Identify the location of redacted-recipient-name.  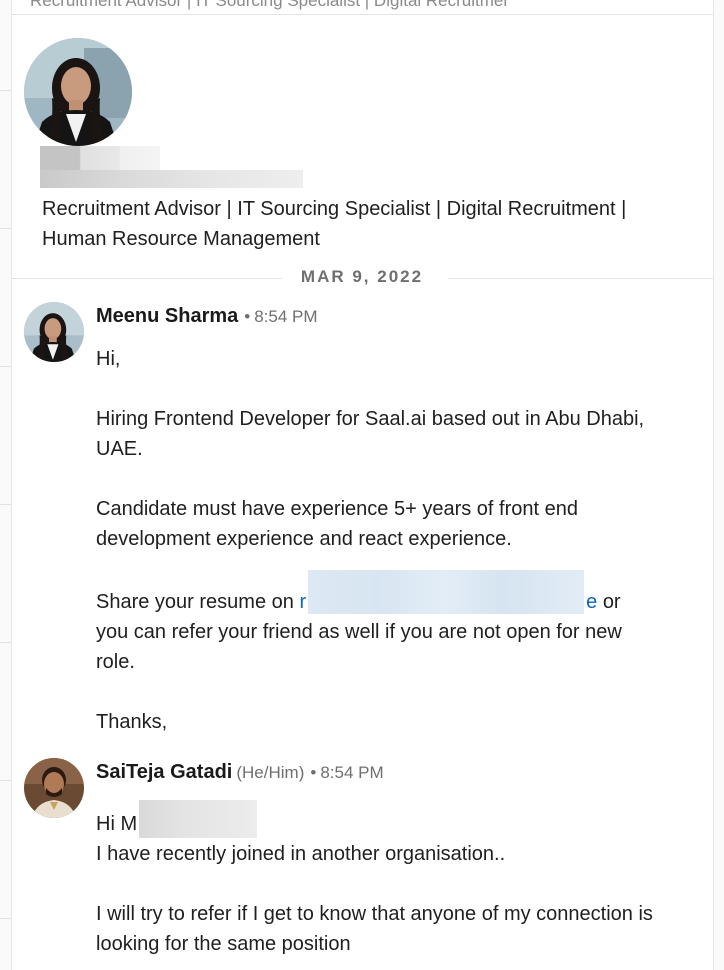
(198, 819).